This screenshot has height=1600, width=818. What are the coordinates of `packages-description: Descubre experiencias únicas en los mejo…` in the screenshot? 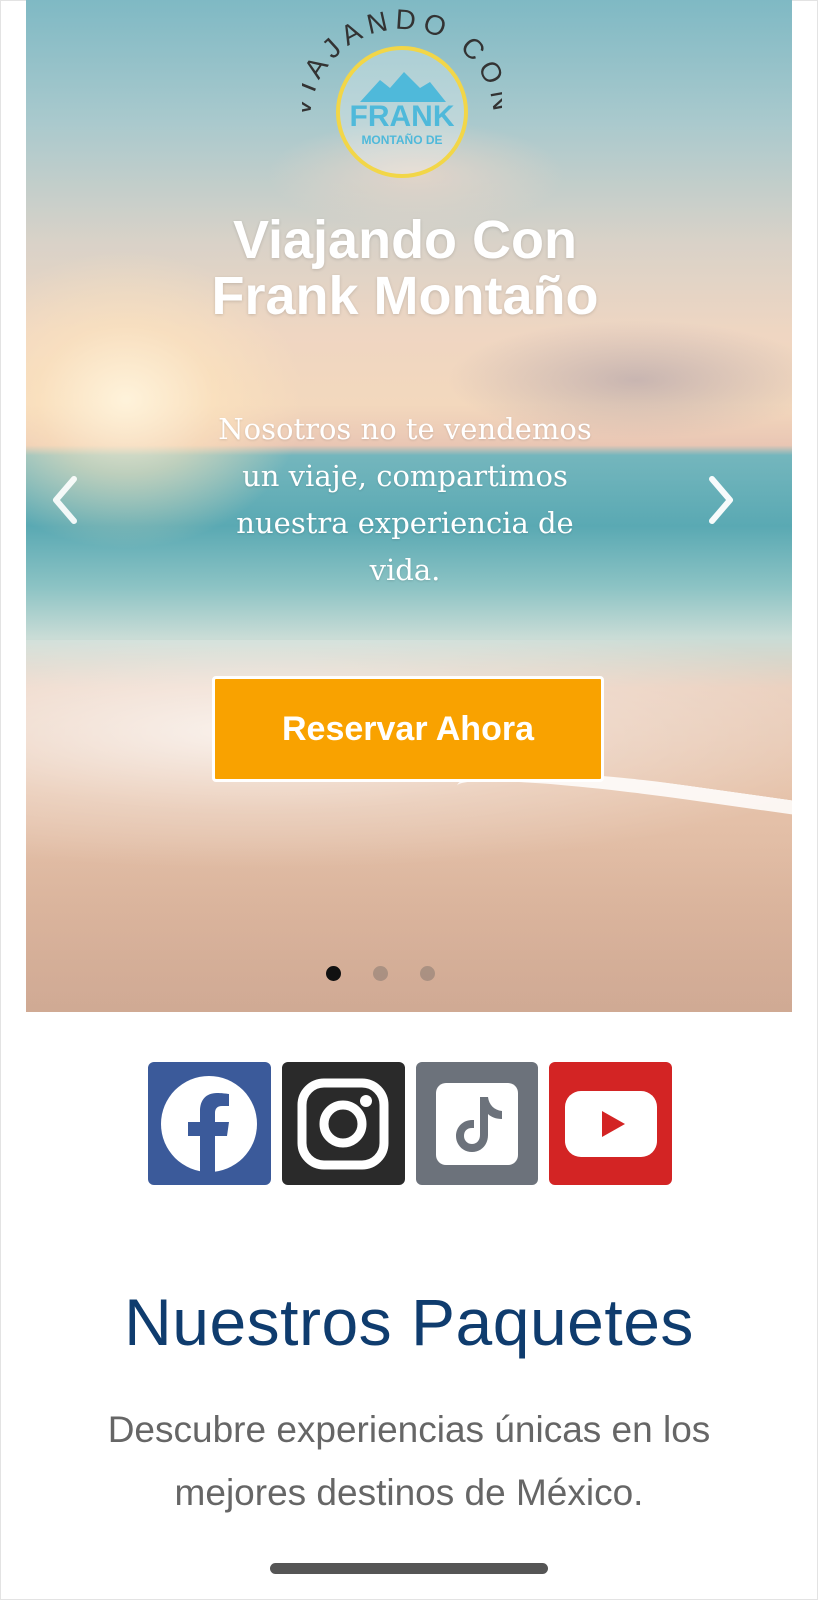 It's located at (409, 1461).